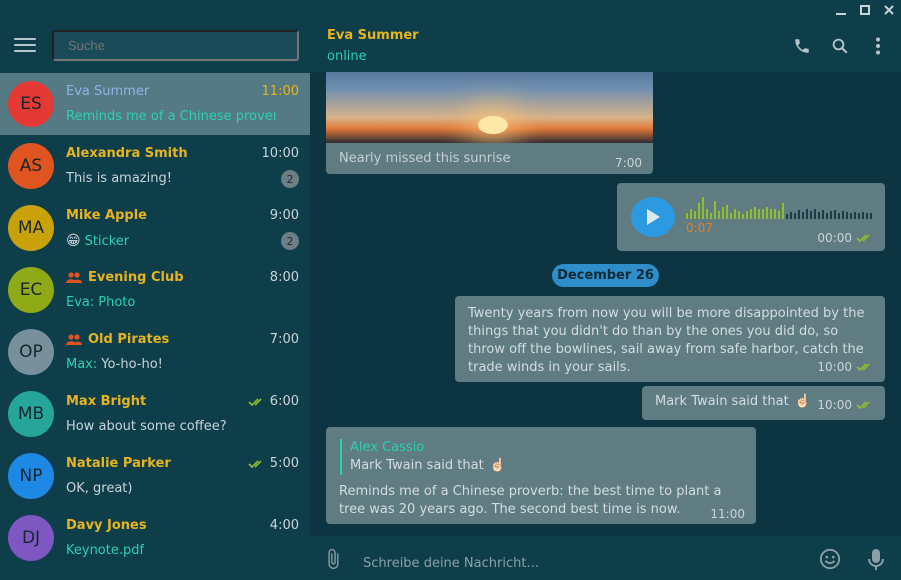  I want to click on preview-sender: Max:, so click(82, 364).